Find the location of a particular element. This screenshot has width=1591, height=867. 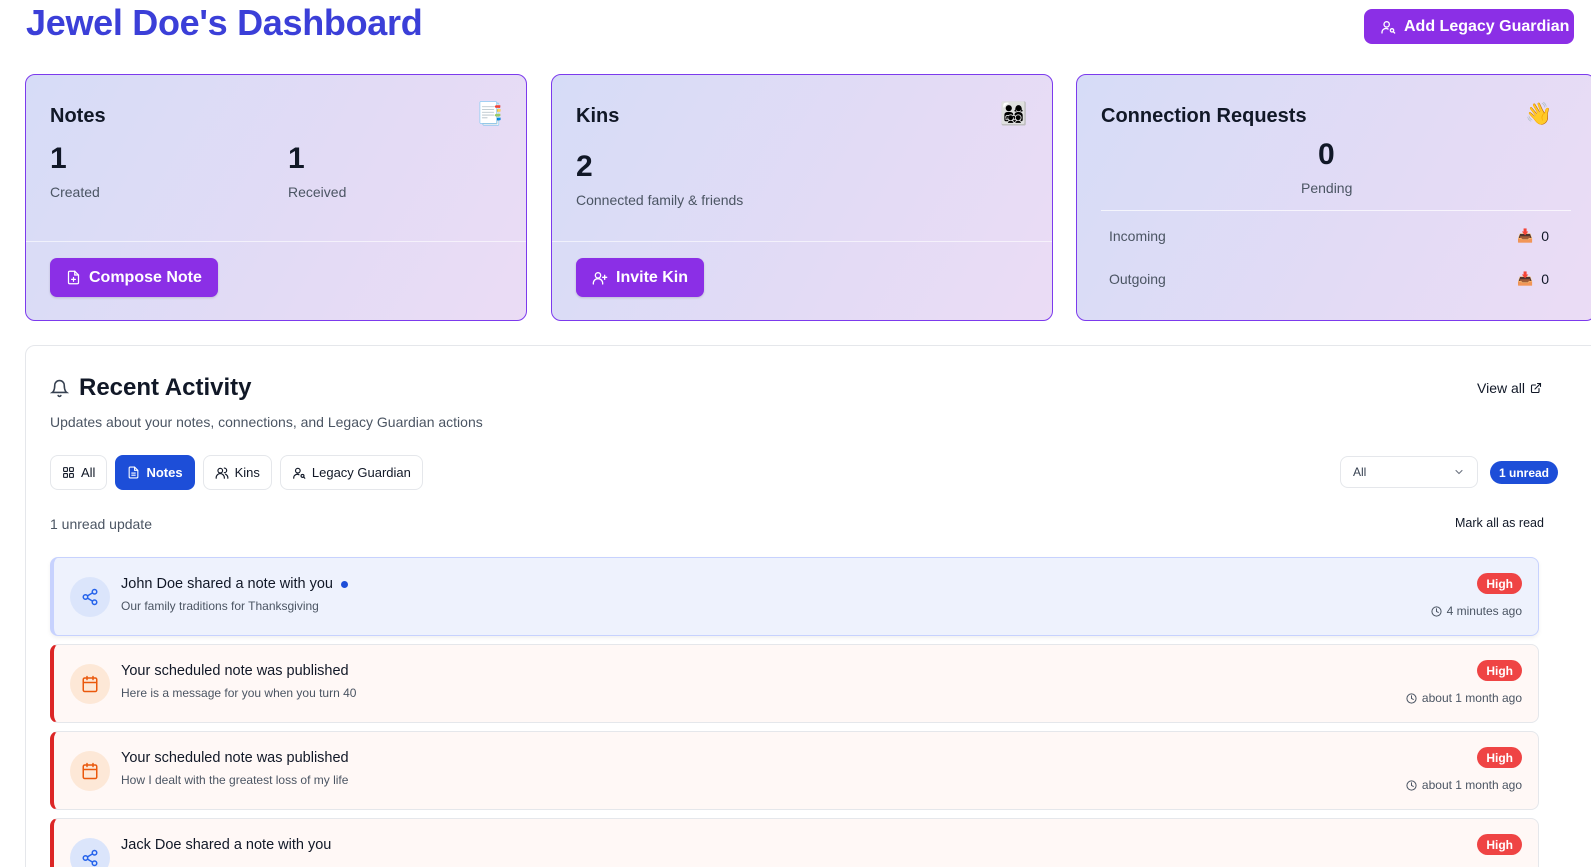

file-plus-icon is located at coordinates (73, 277).